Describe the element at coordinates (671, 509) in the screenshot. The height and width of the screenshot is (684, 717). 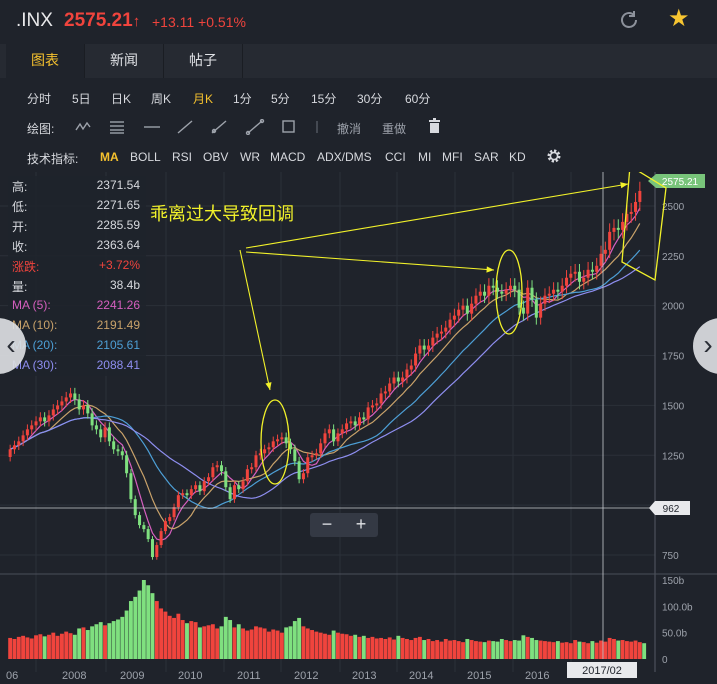
I see `crosshair-y-label: 962` at that location.